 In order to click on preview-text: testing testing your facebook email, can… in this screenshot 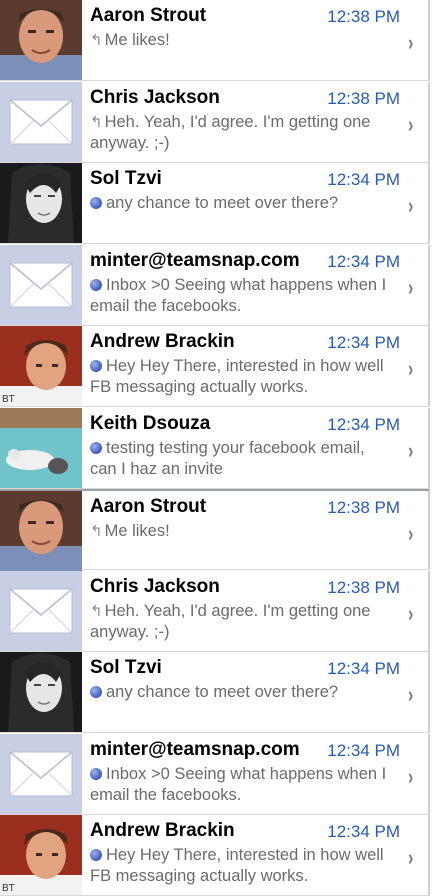, I will do `click(227, 458)`.